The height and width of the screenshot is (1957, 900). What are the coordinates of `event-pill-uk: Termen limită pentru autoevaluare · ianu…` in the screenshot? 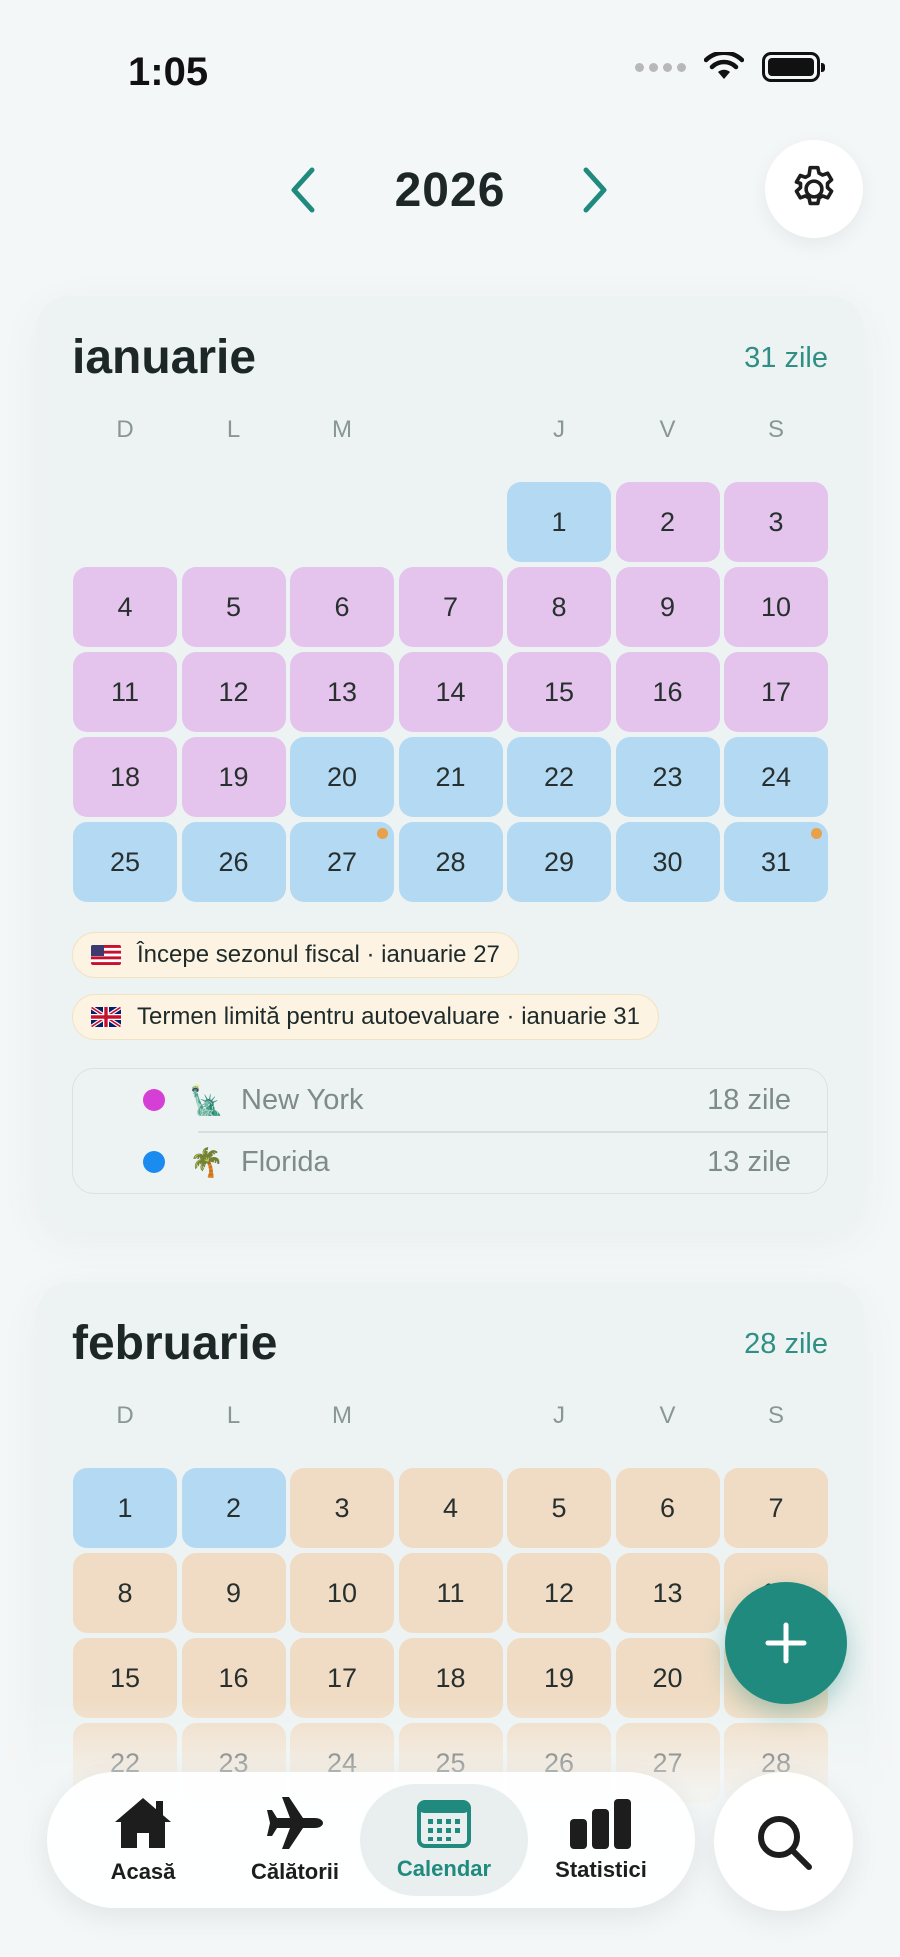 It's located at (365, 1017).